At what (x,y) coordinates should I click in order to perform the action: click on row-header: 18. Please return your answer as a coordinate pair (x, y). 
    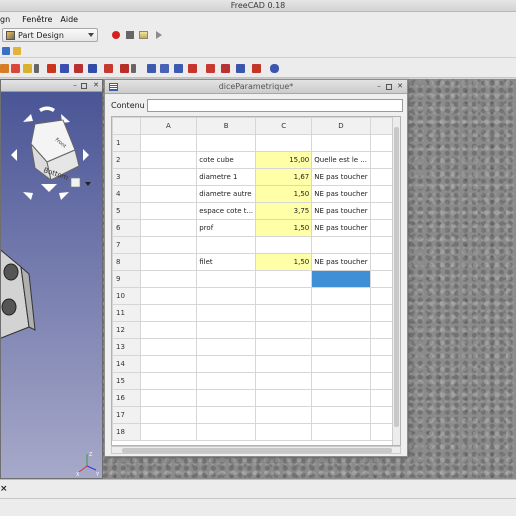
    Looking at the image, I should click on (126, 432).